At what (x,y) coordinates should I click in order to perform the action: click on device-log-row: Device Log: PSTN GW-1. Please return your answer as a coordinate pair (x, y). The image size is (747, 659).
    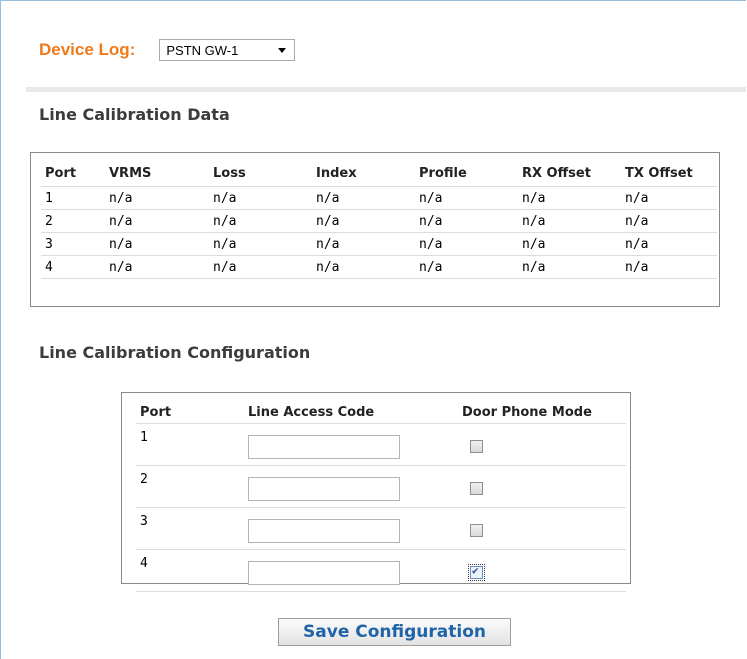
    Looking at the image, I should click on (167, 50).